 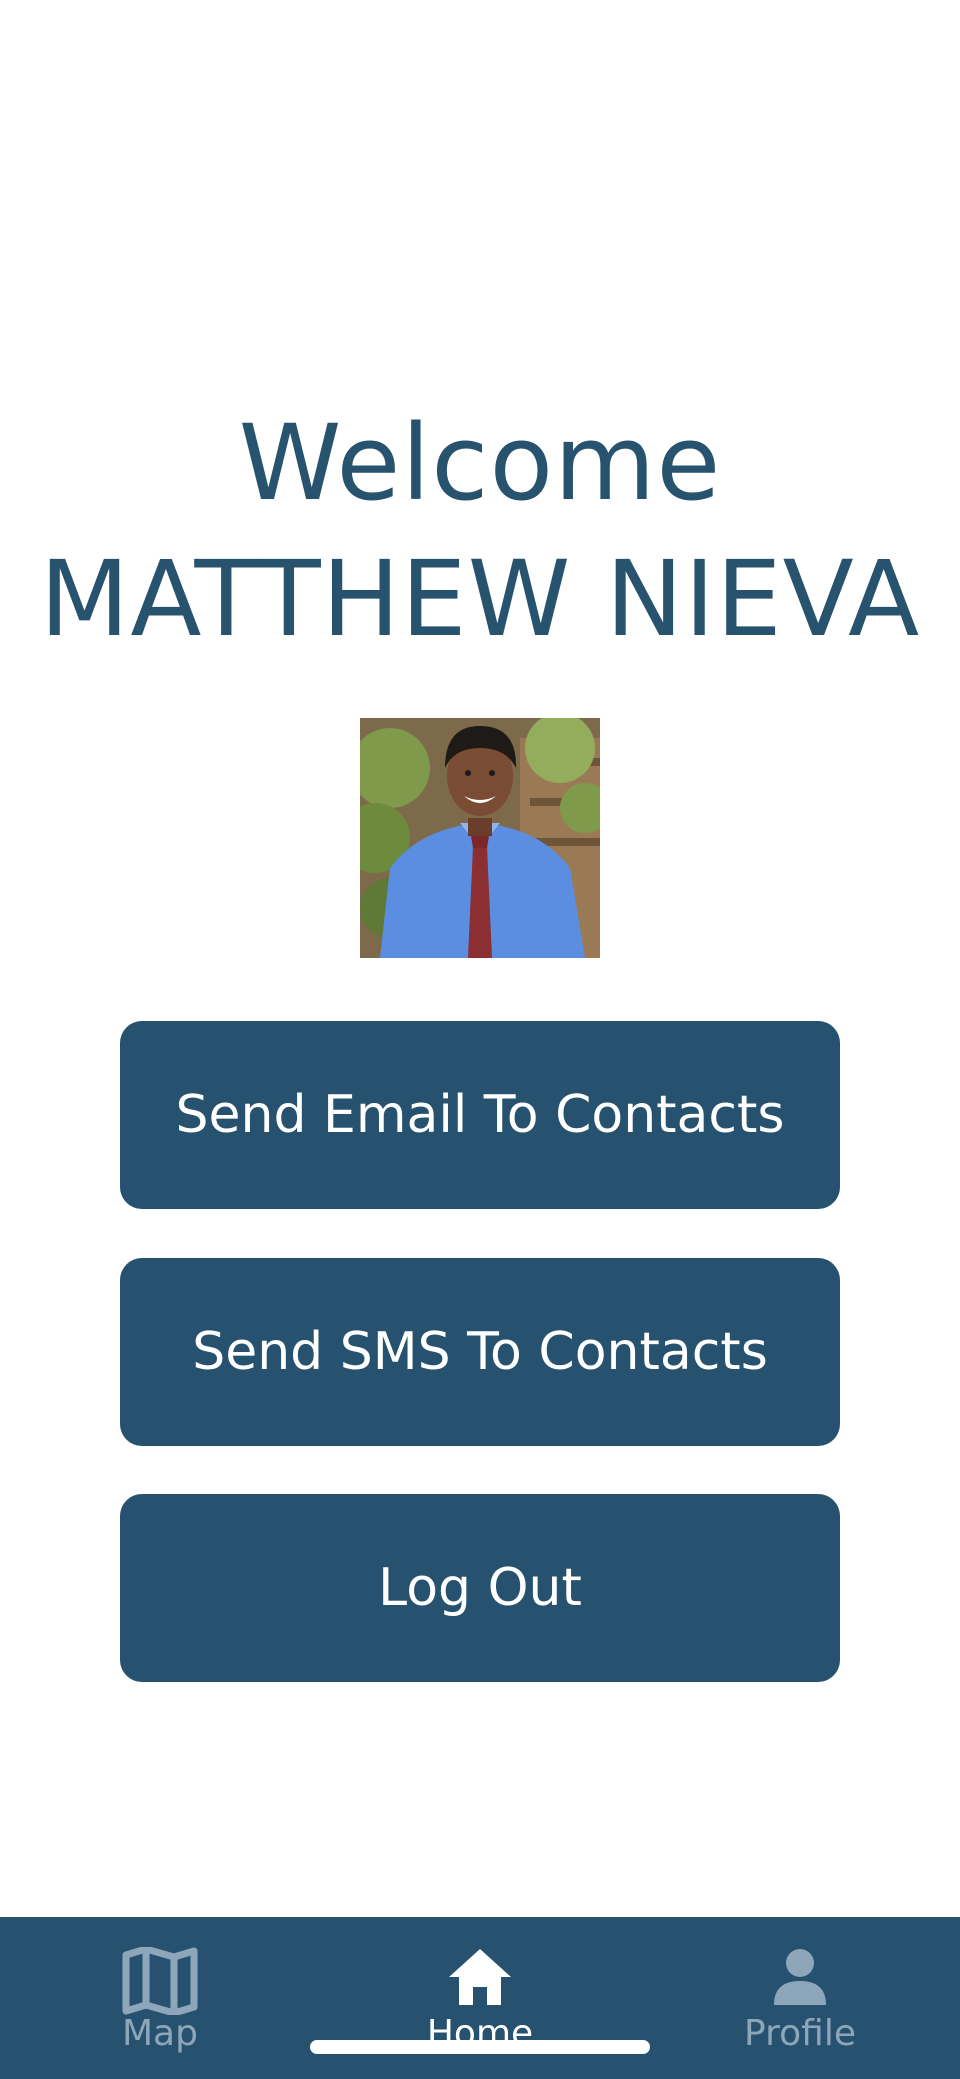 I want to click on home-icon, so click(x=480, y=1979).